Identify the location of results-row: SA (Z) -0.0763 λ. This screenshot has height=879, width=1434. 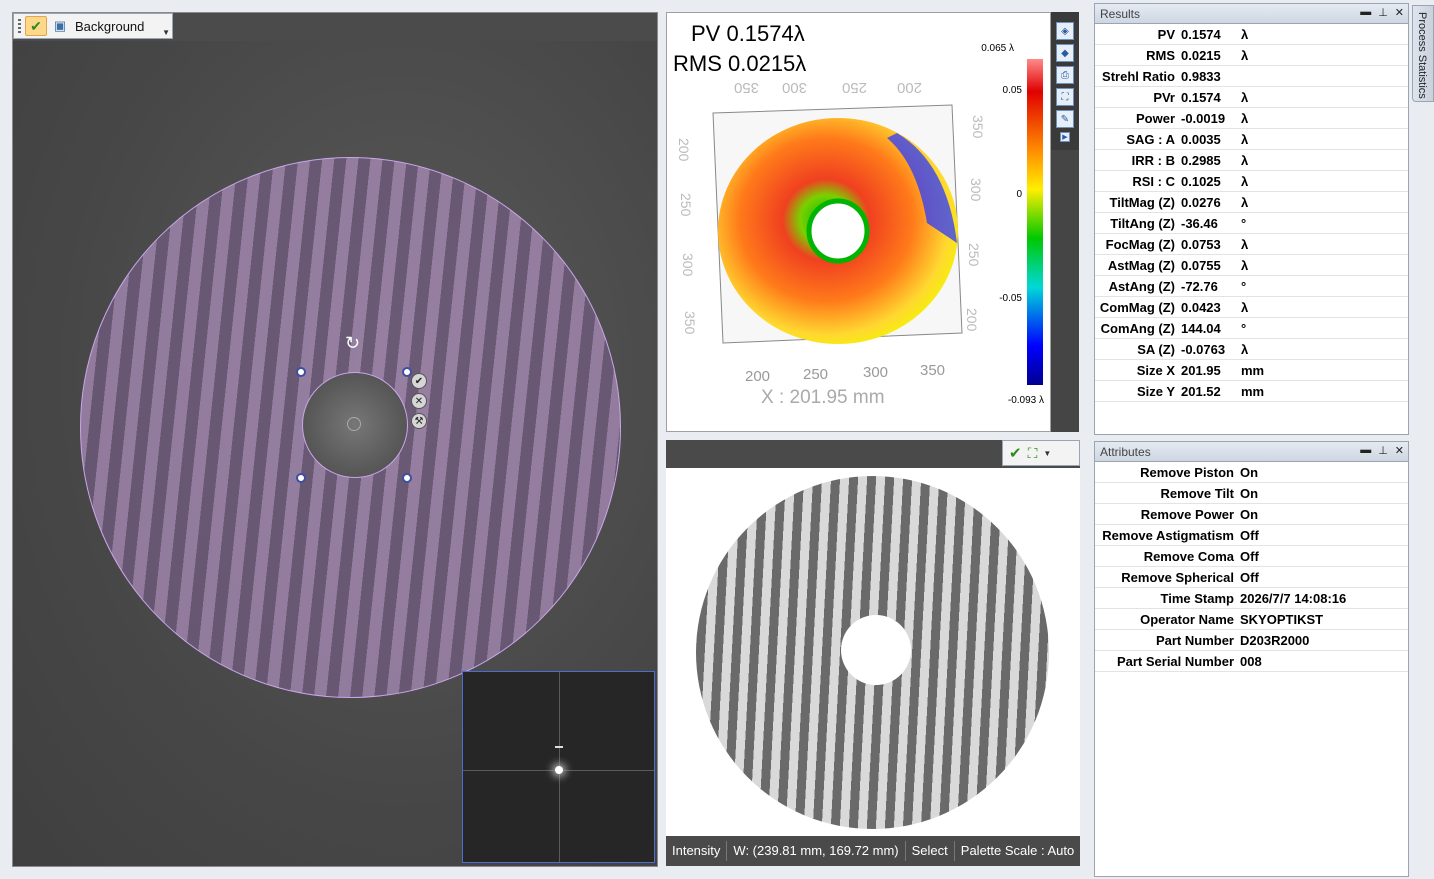
(1251, 349).